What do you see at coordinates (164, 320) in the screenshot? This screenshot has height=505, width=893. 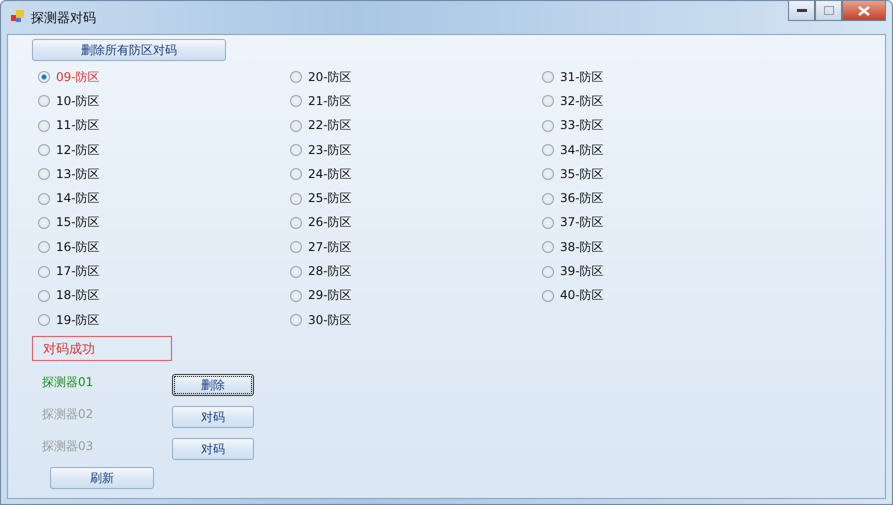 I see `zone-radio: 19-防区` at bounding box center [164, 320].